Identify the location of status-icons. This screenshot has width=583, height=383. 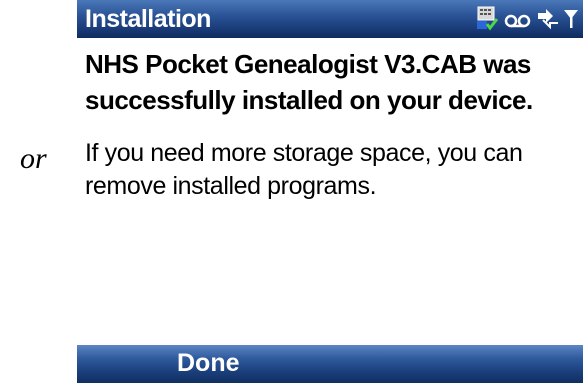
(527, 18).